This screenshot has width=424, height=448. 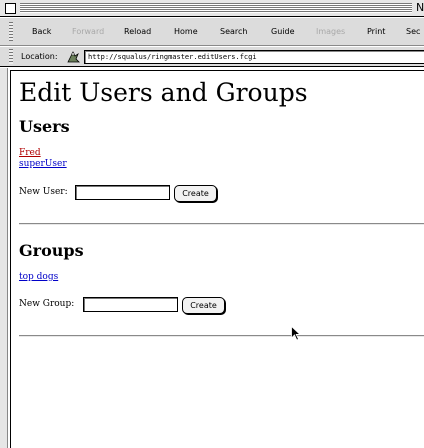 What do you see at coordinates (43, 192) in the screenshot?
I see `new-user-label: New User:` at bounding box center [43, 192].